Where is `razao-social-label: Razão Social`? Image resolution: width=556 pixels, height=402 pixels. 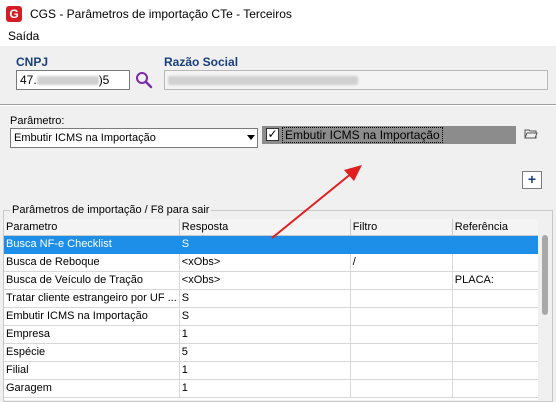
razao-social-label: Razão Social is located at coordinates (201, 62).